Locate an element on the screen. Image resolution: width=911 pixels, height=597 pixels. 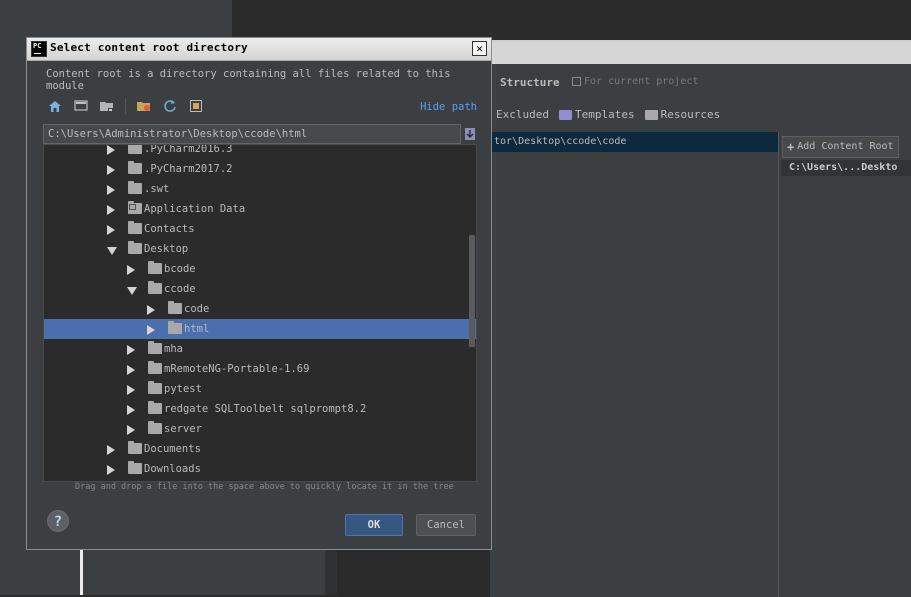
tree-row: Documents is located at coordinates (260, 449).